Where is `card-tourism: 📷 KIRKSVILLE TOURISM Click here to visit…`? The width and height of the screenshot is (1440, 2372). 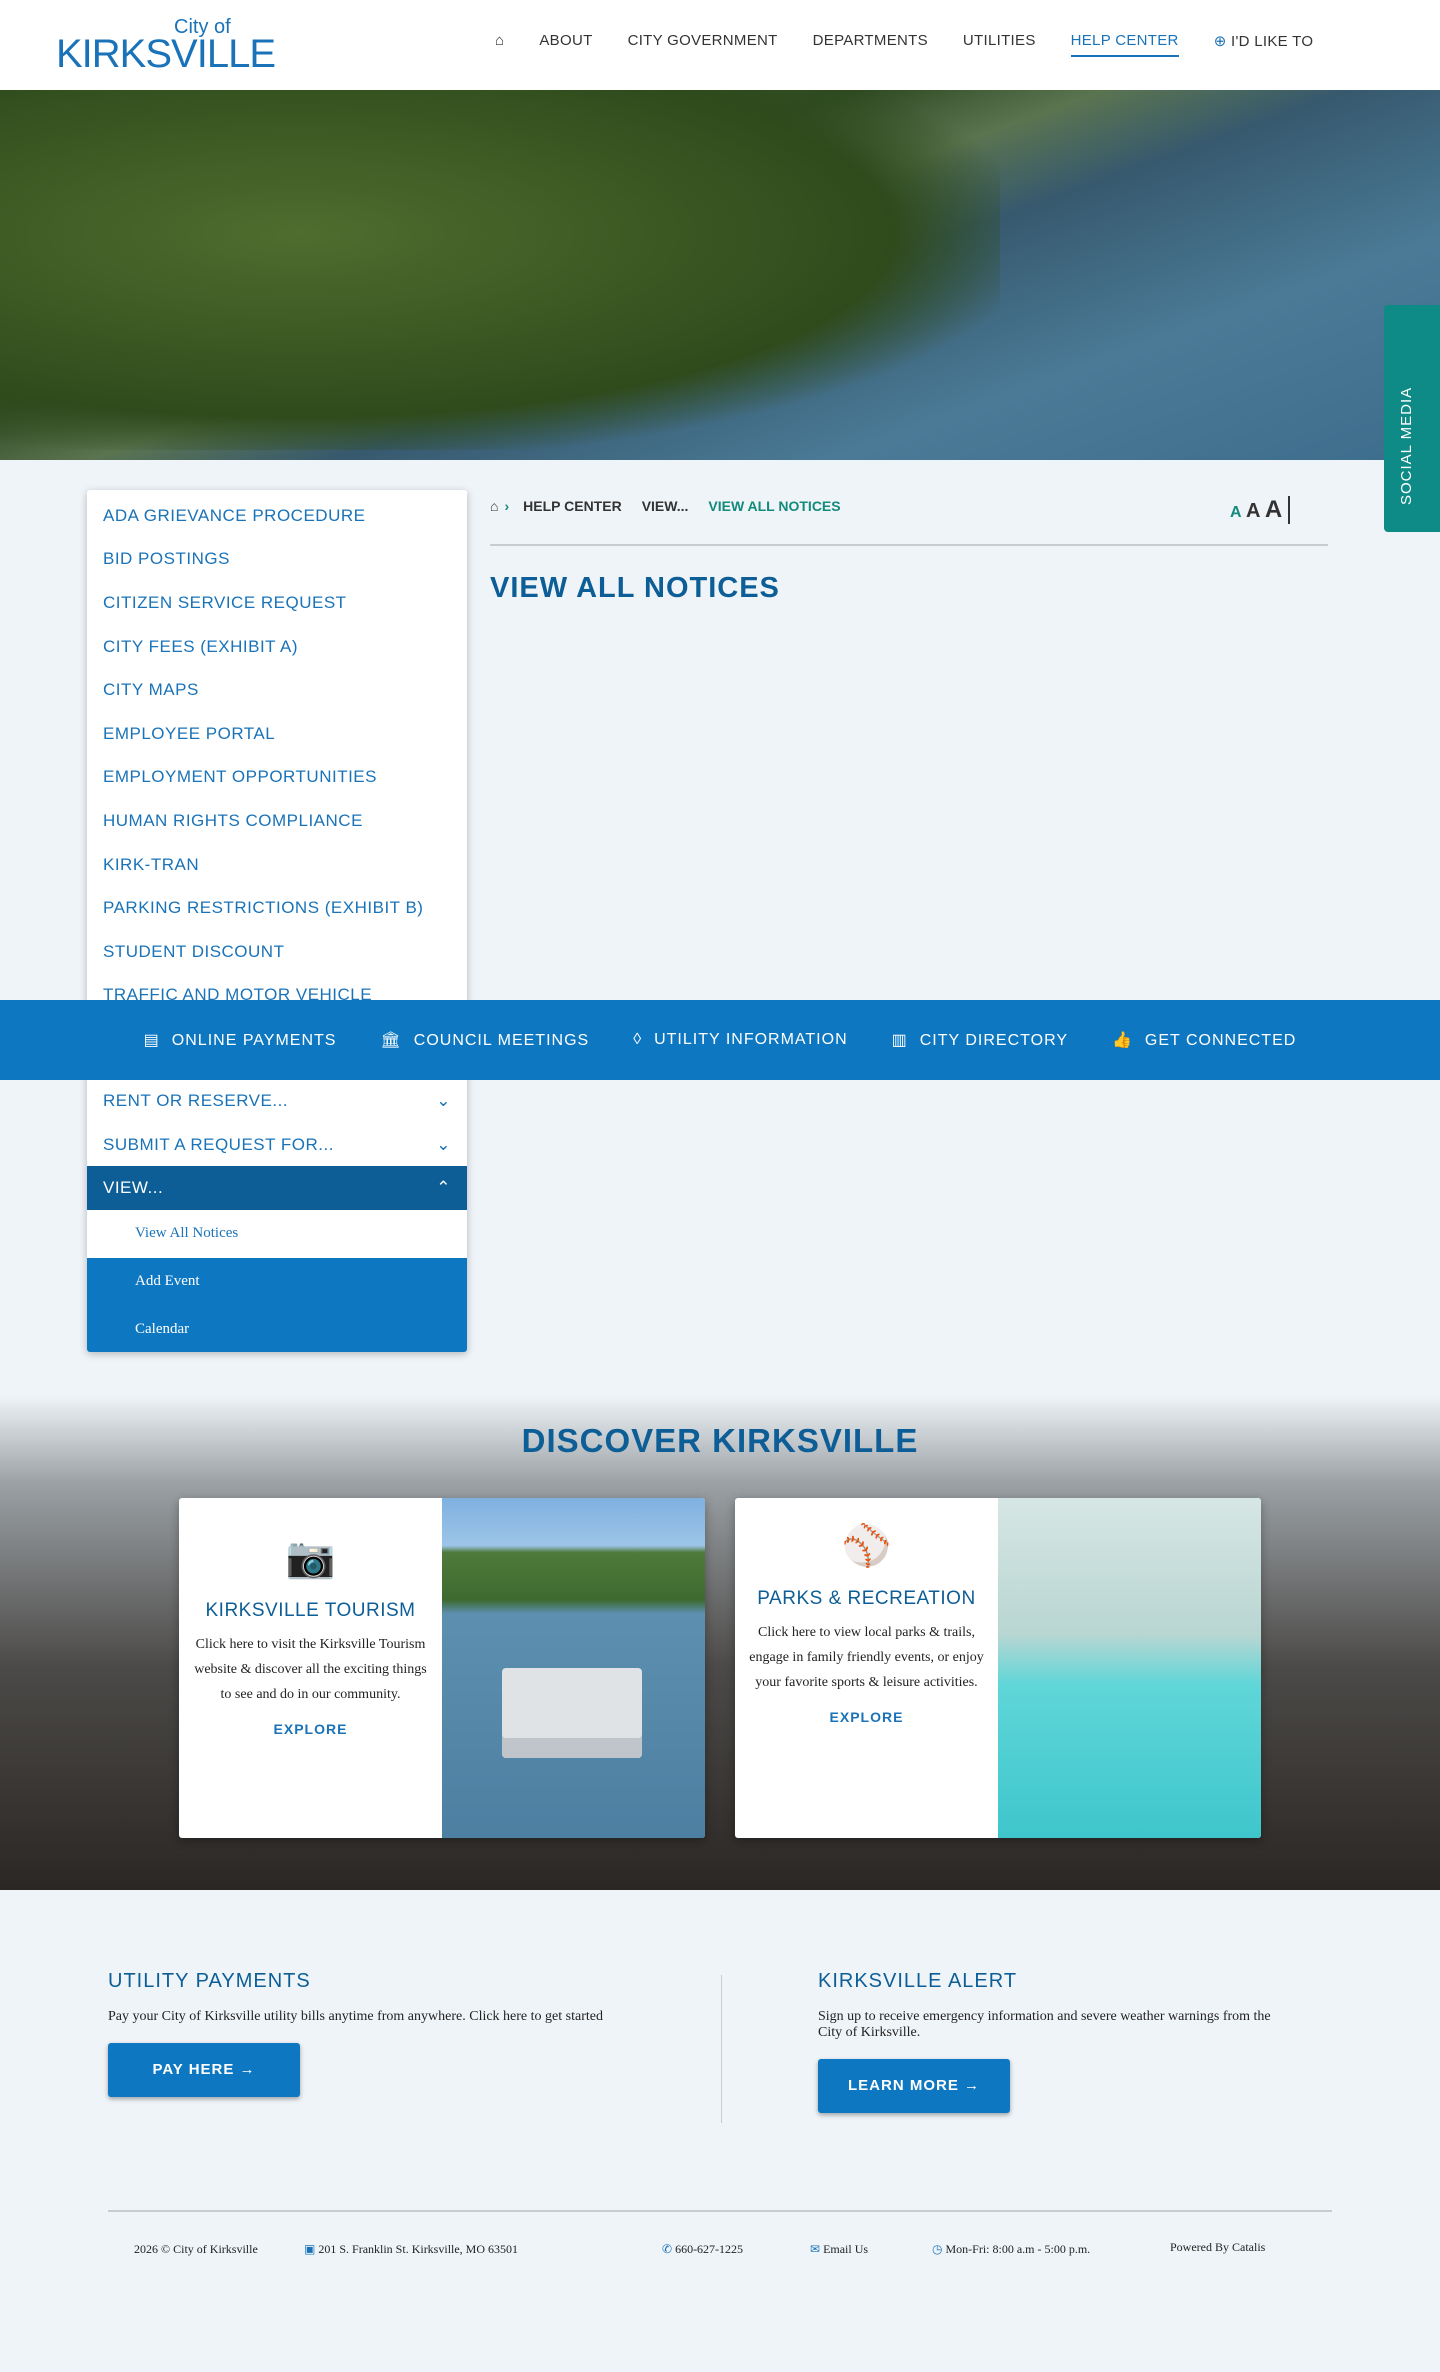 card-tourism: 📷 KIRKSVILLE TOURISM Click here to visit… is located at coordinates (442, 1668).